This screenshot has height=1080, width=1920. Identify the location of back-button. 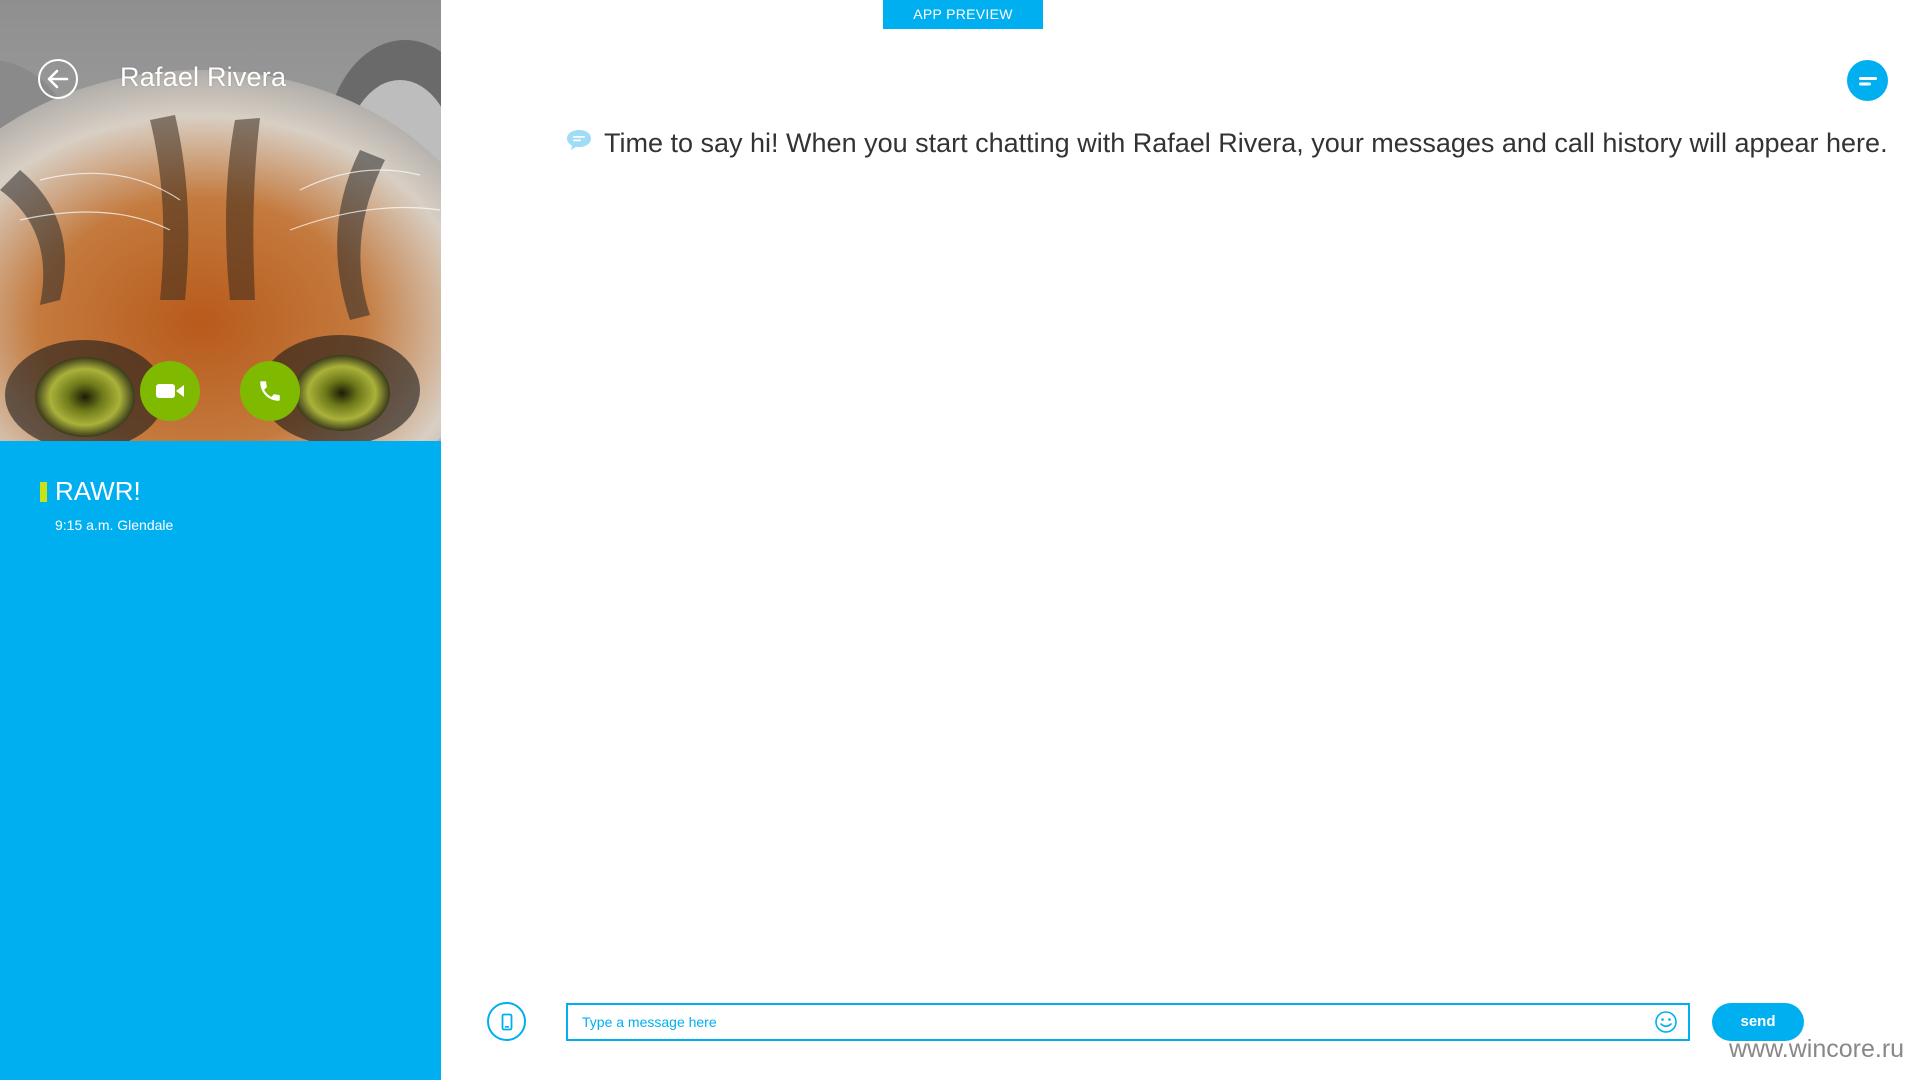
(58, 79).